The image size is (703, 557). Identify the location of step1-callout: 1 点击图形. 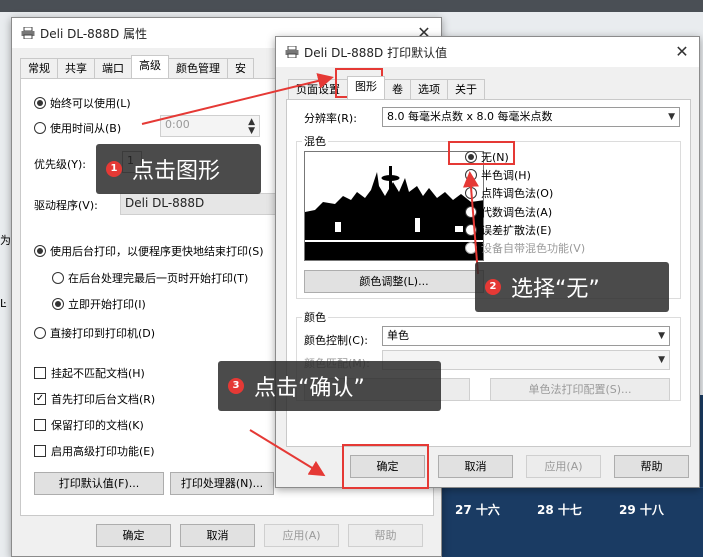
(178, 169).